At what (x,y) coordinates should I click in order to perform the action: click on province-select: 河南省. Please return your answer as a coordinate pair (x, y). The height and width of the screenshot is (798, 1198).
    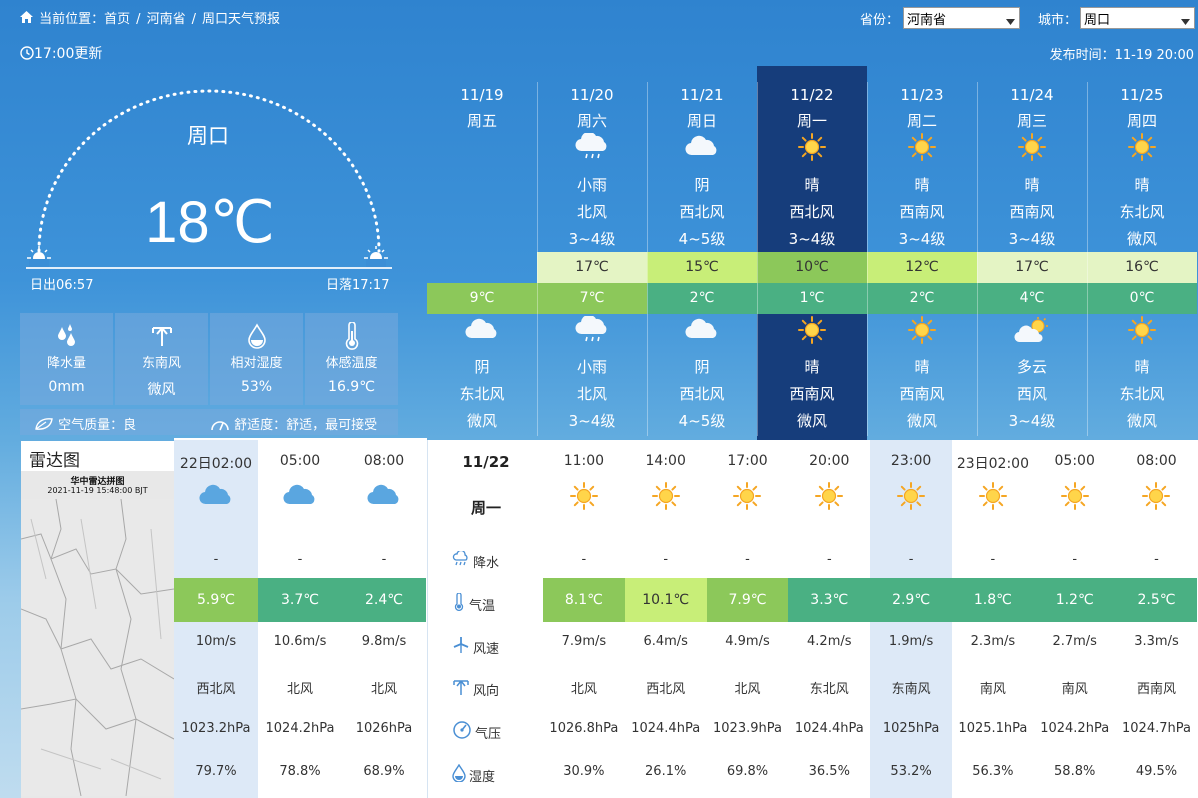
    Looking at the image, I should click on (961, 18).